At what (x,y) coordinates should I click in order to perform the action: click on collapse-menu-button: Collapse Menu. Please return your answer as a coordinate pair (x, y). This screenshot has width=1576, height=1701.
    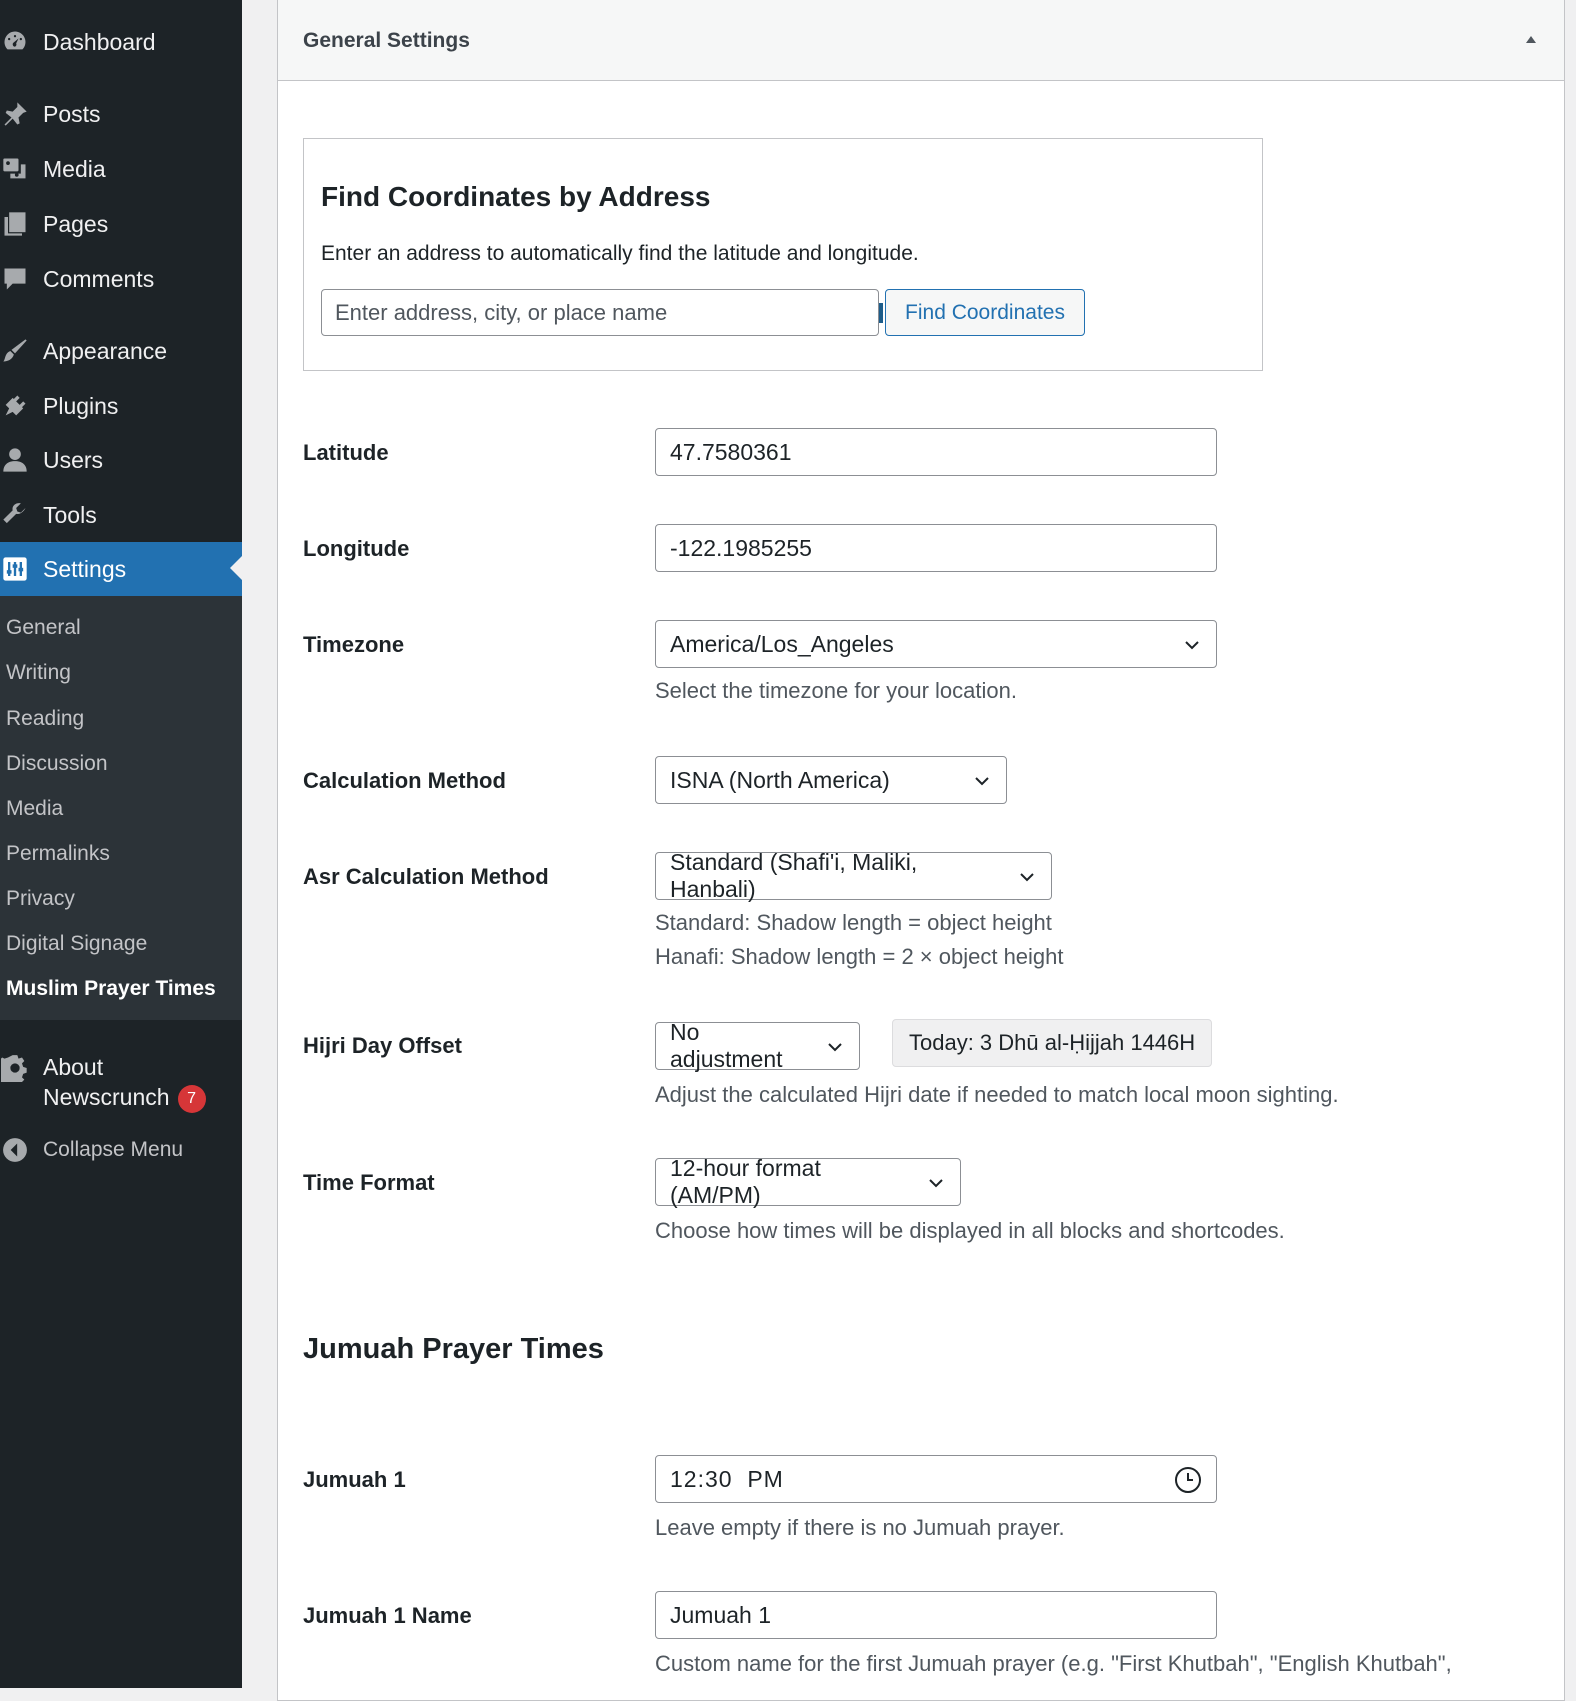
    Looking at the image, I should click on (121, 1150).